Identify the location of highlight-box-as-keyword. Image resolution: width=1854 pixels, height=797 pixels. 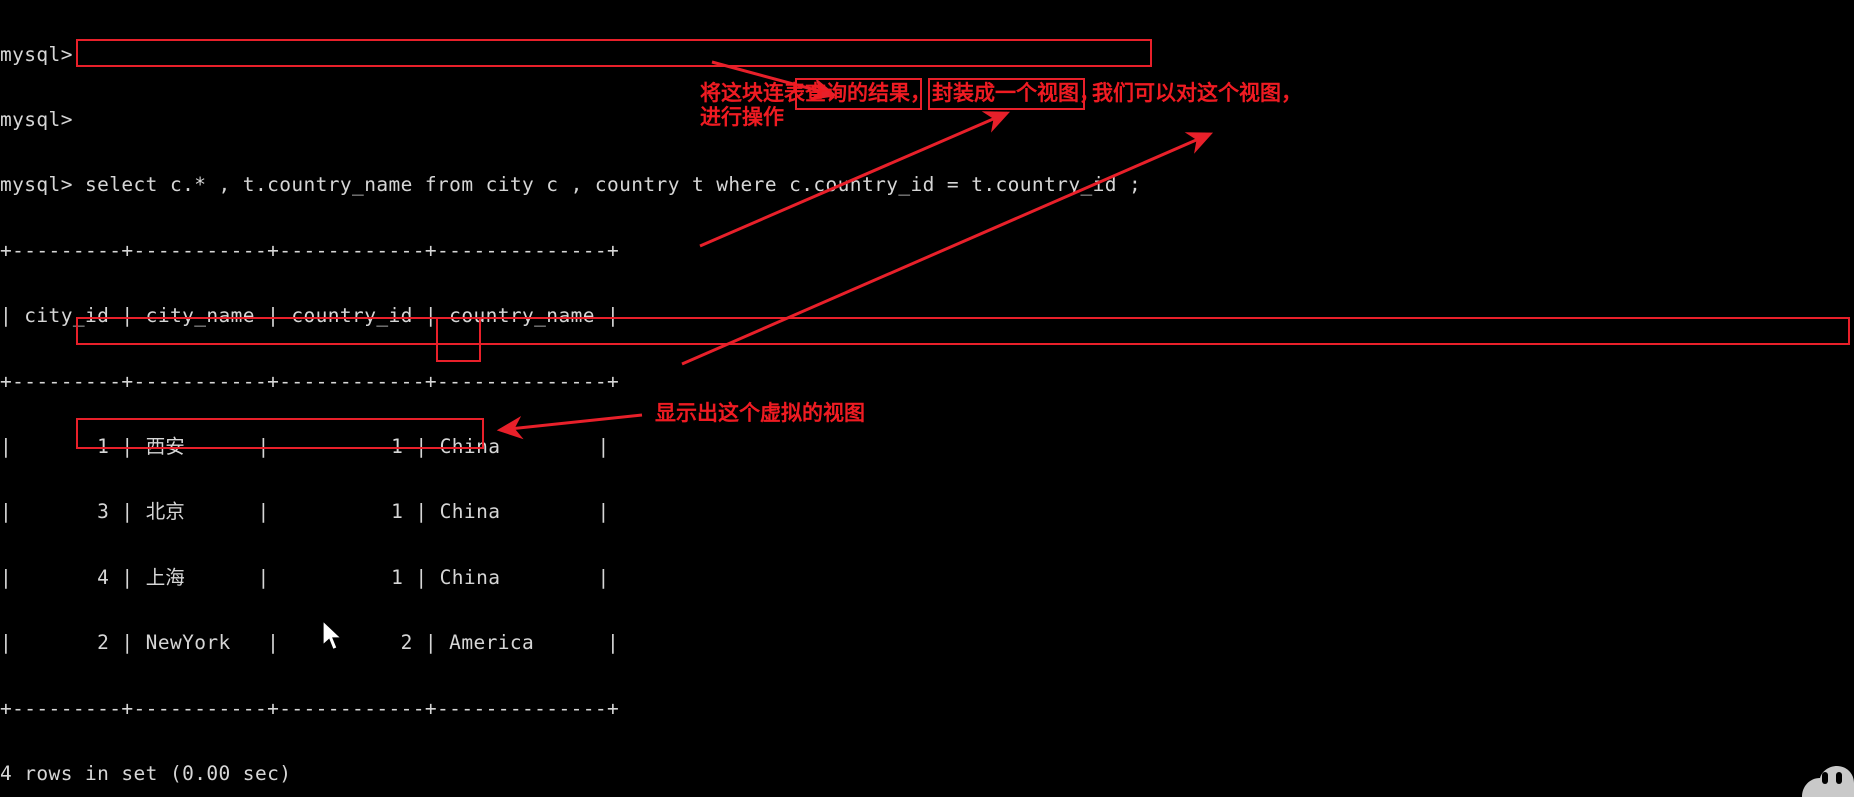
(458, 339).